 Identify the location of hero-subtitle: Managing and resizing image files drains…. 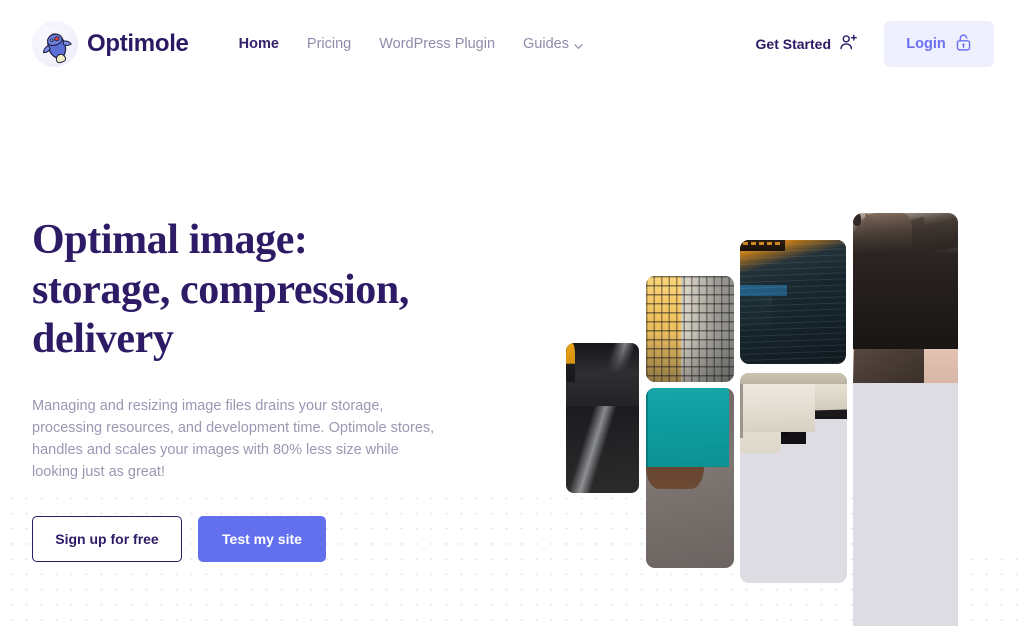
(233, 438).